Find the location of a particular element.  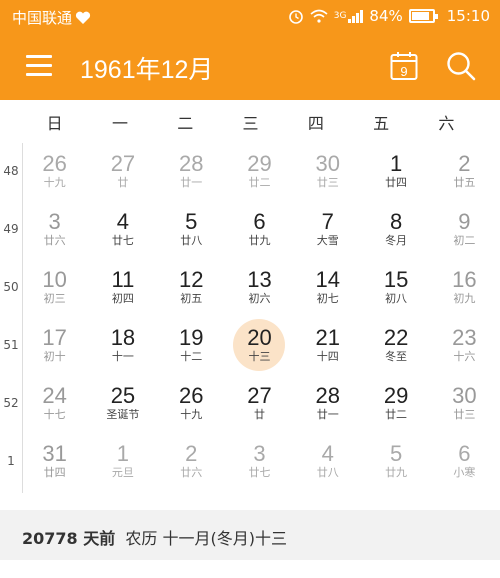

lunar-day-label: 初三 is located at coordinates (54, 298).